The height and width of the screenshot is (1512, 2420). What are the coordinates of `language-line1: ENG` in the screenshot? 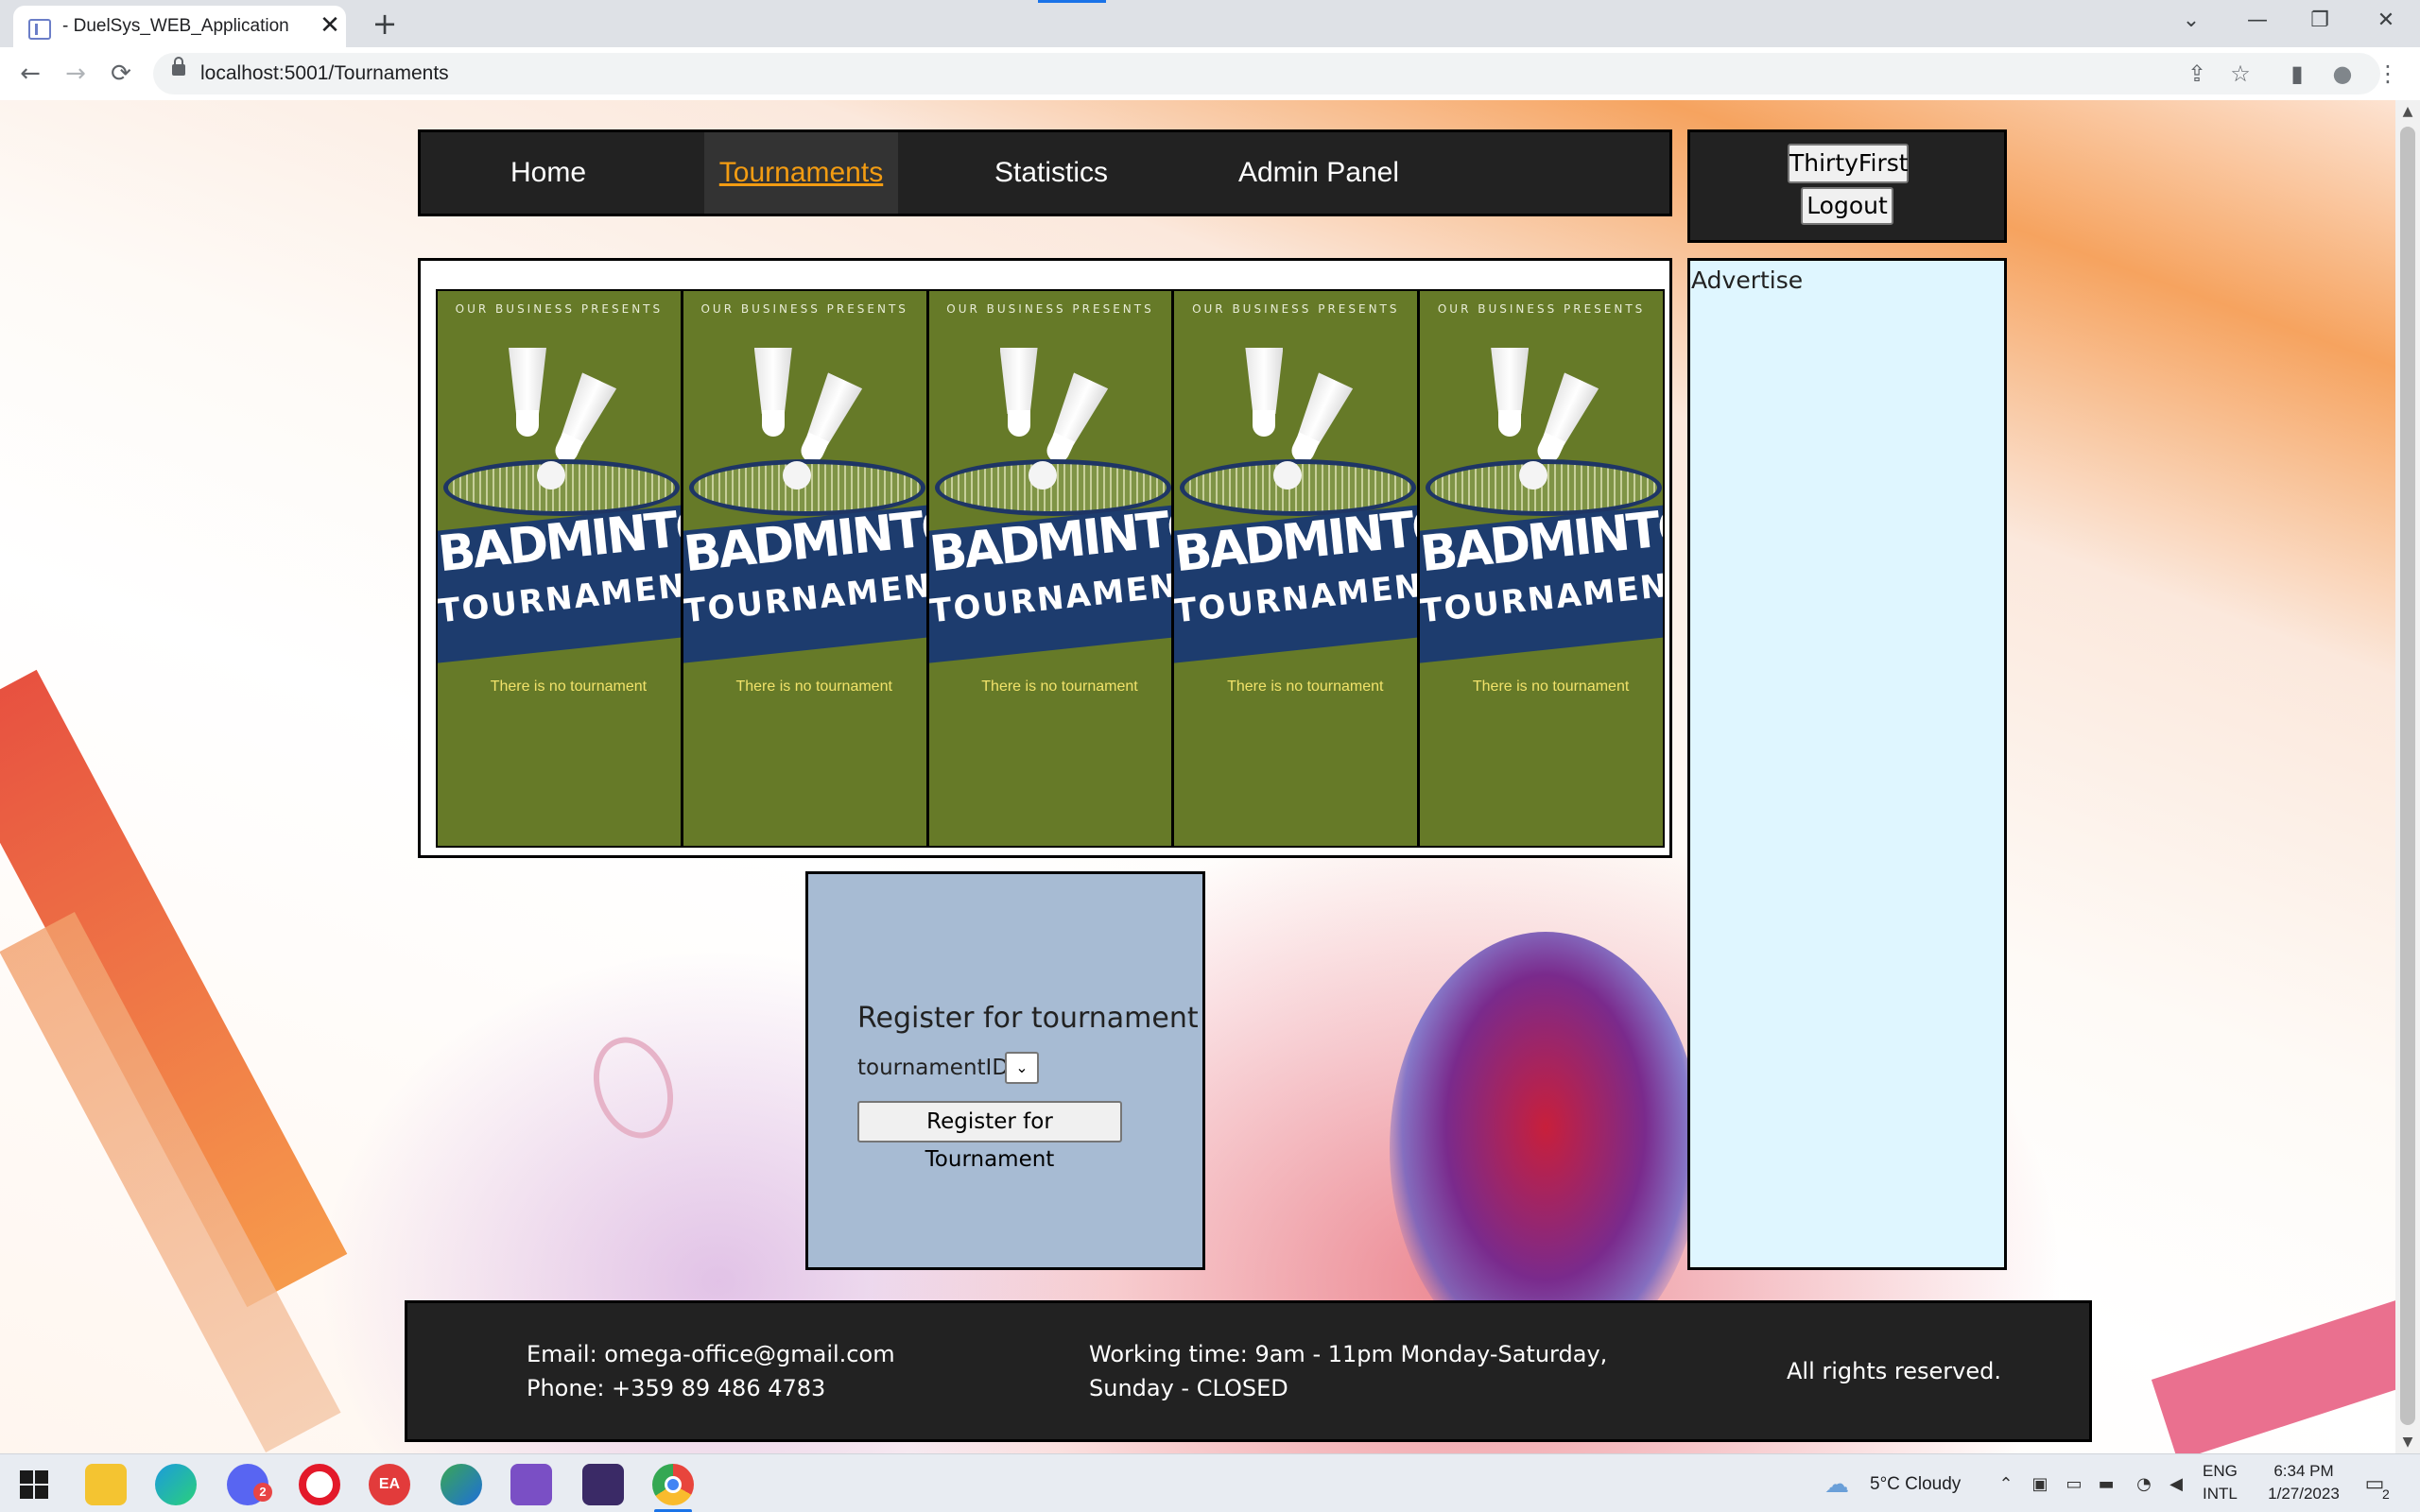 It's located at (2220, 1471).